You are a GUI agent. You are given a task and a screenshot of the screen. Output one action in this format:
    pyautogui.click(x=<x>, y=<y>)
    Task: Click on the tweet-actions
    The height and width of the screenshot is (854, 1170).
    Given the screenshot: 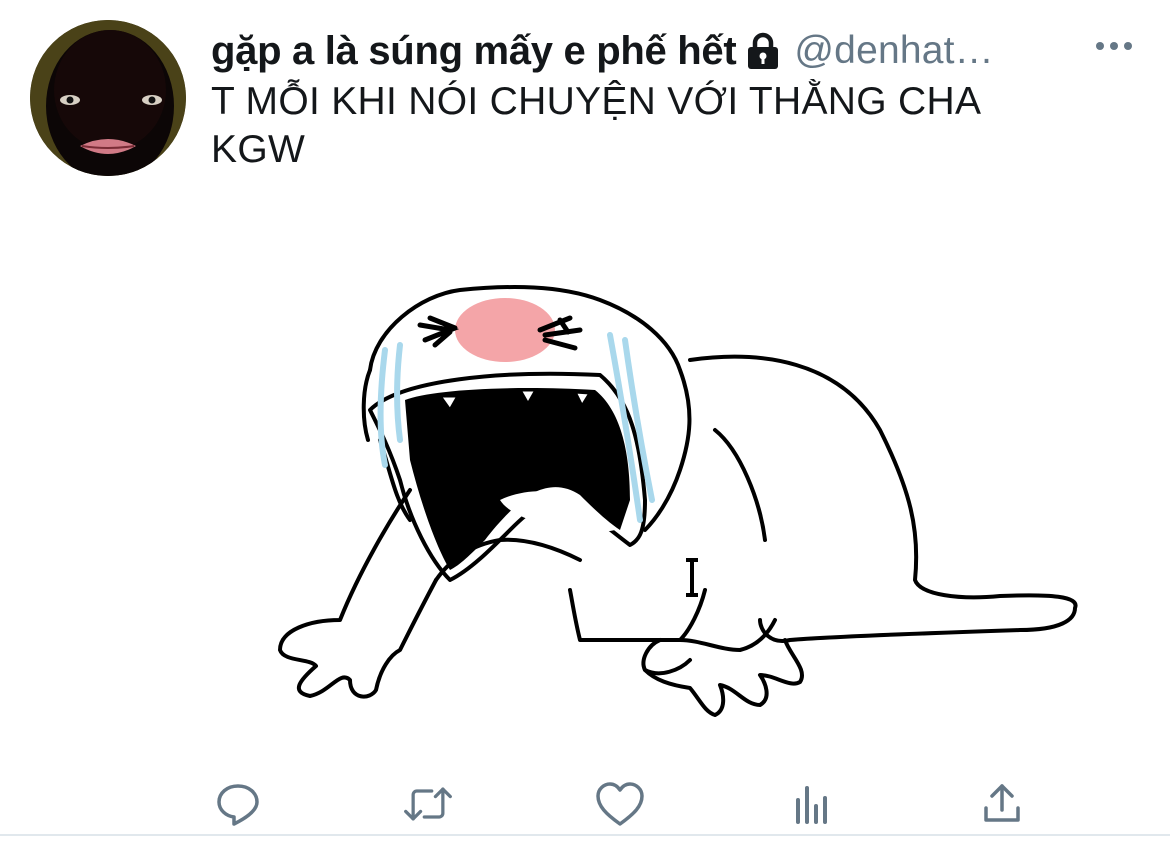 What is the action you would take?
    pyautogui.click(x=585, y=804)
    